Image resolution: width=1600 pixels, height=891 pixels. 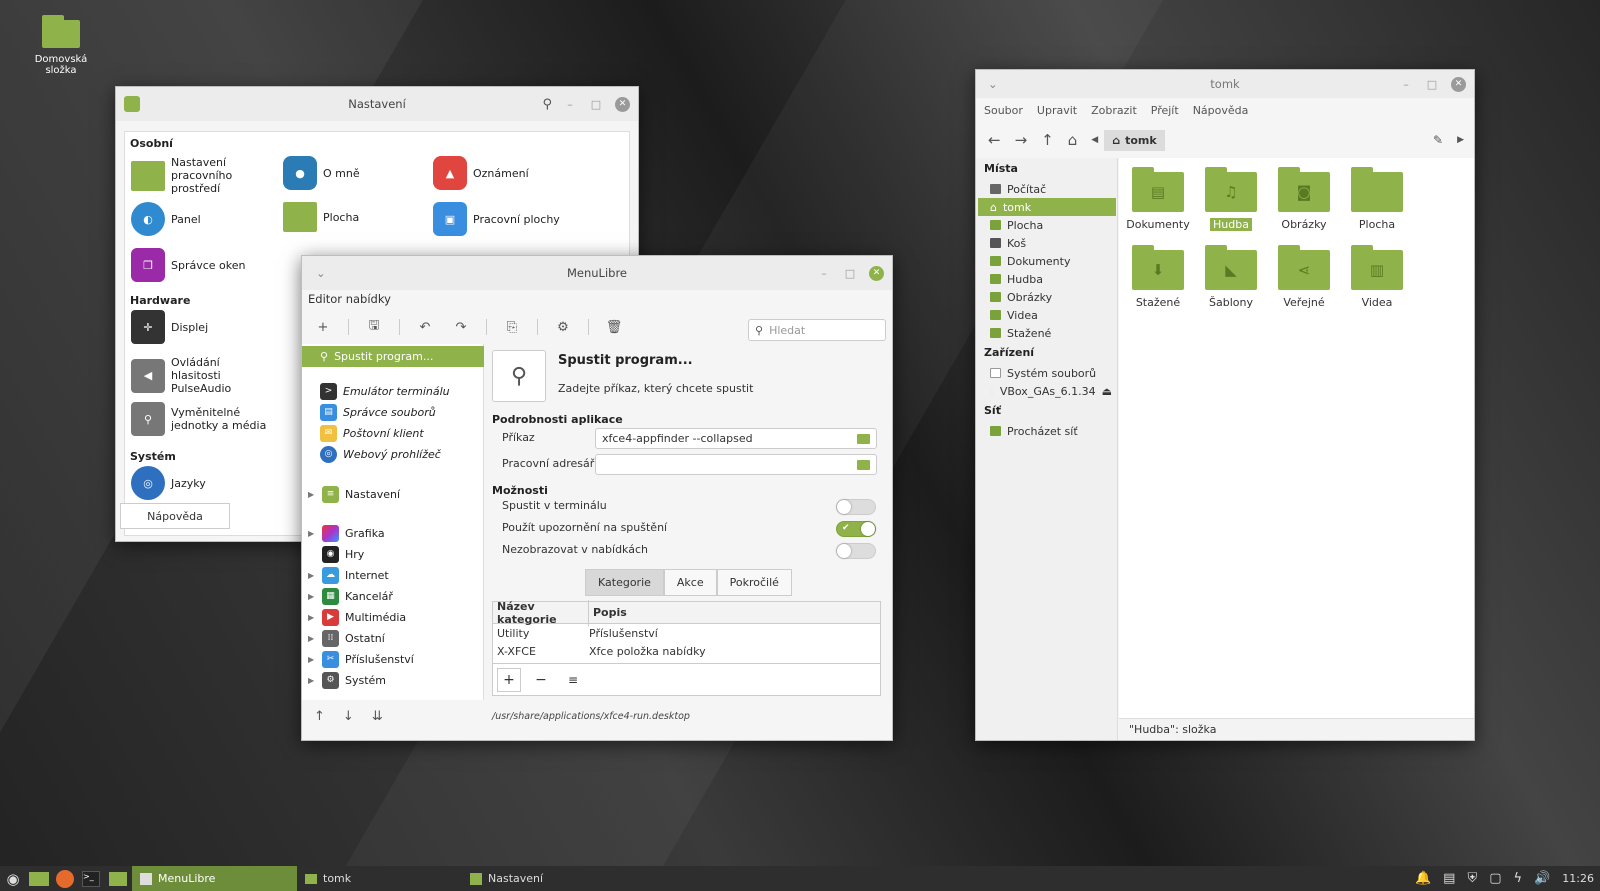 I want to click on tree-cat-other: ▶ ⁞⁞ Ostatní, so click(x=393, y=638).